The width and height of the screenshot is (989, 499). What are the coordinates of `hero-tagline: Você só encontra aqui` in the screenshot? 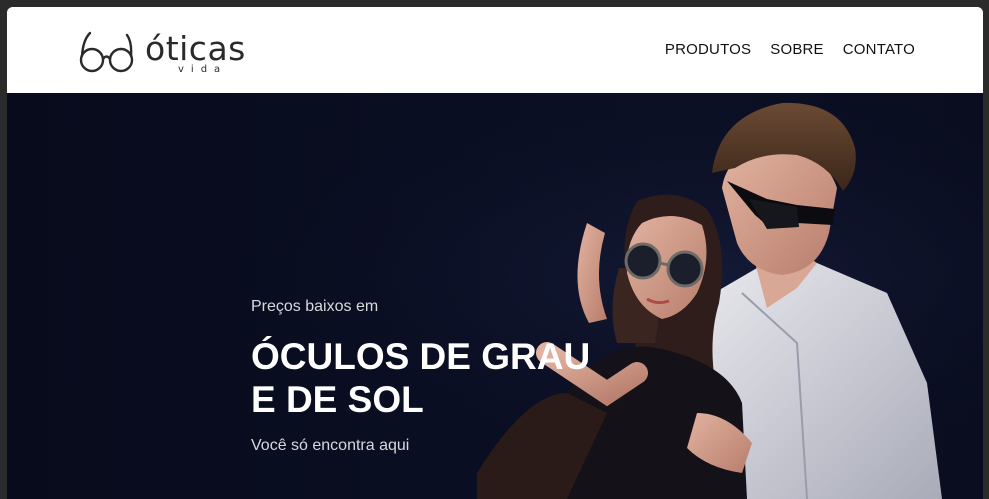 It's located at (330, 445).